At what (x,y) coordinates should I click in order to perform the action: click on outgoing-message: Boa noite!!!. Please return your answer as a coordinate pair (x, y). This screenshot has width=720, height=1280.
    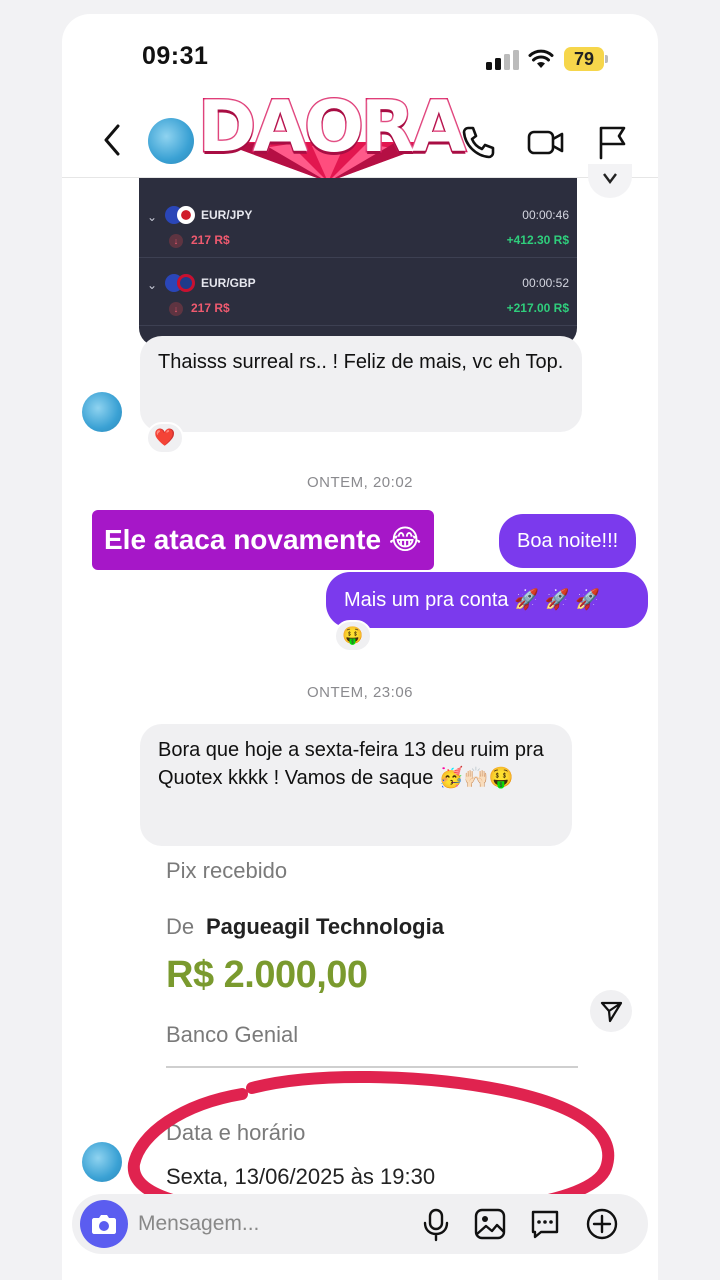
    Looking at the image, I should click on (568, 541).